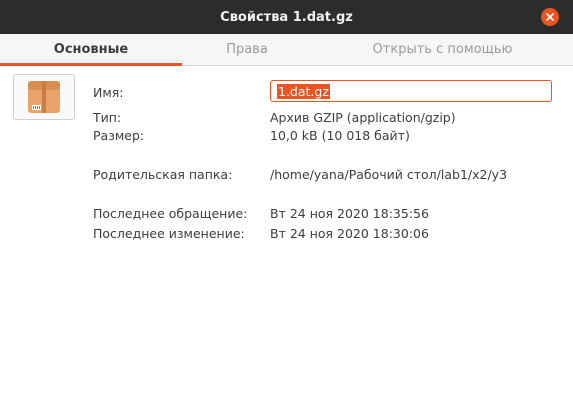  I want to click on type-label: Тип:, so click(107, 117).